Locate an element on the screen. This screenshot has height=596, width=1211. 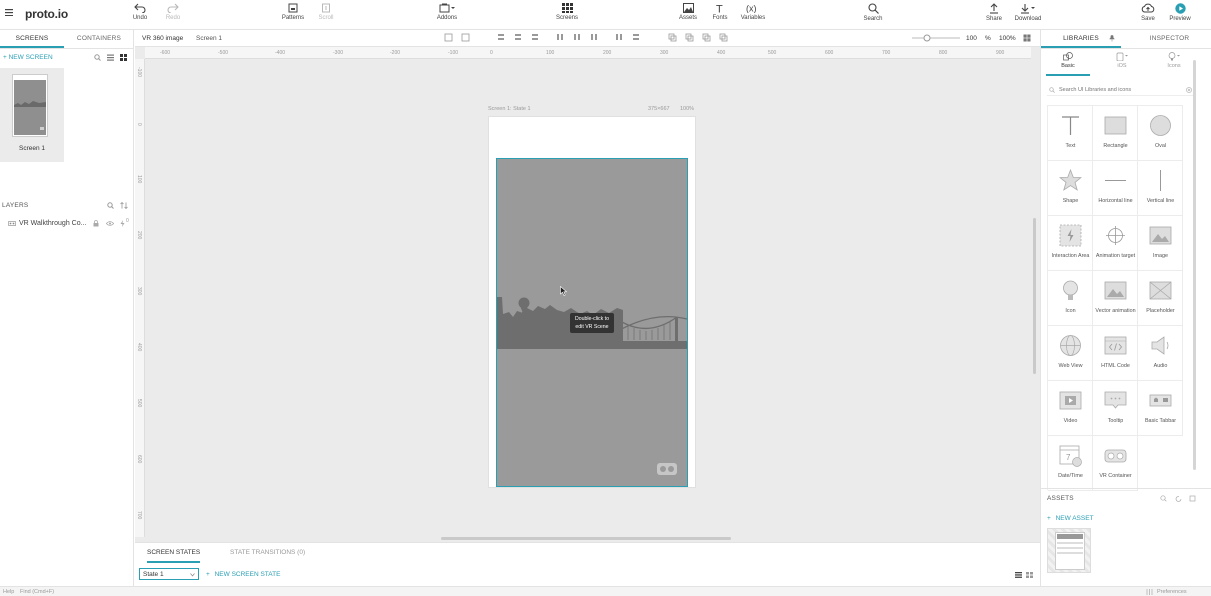
grid-toggle-icon is located at coordinates (1027, 38).